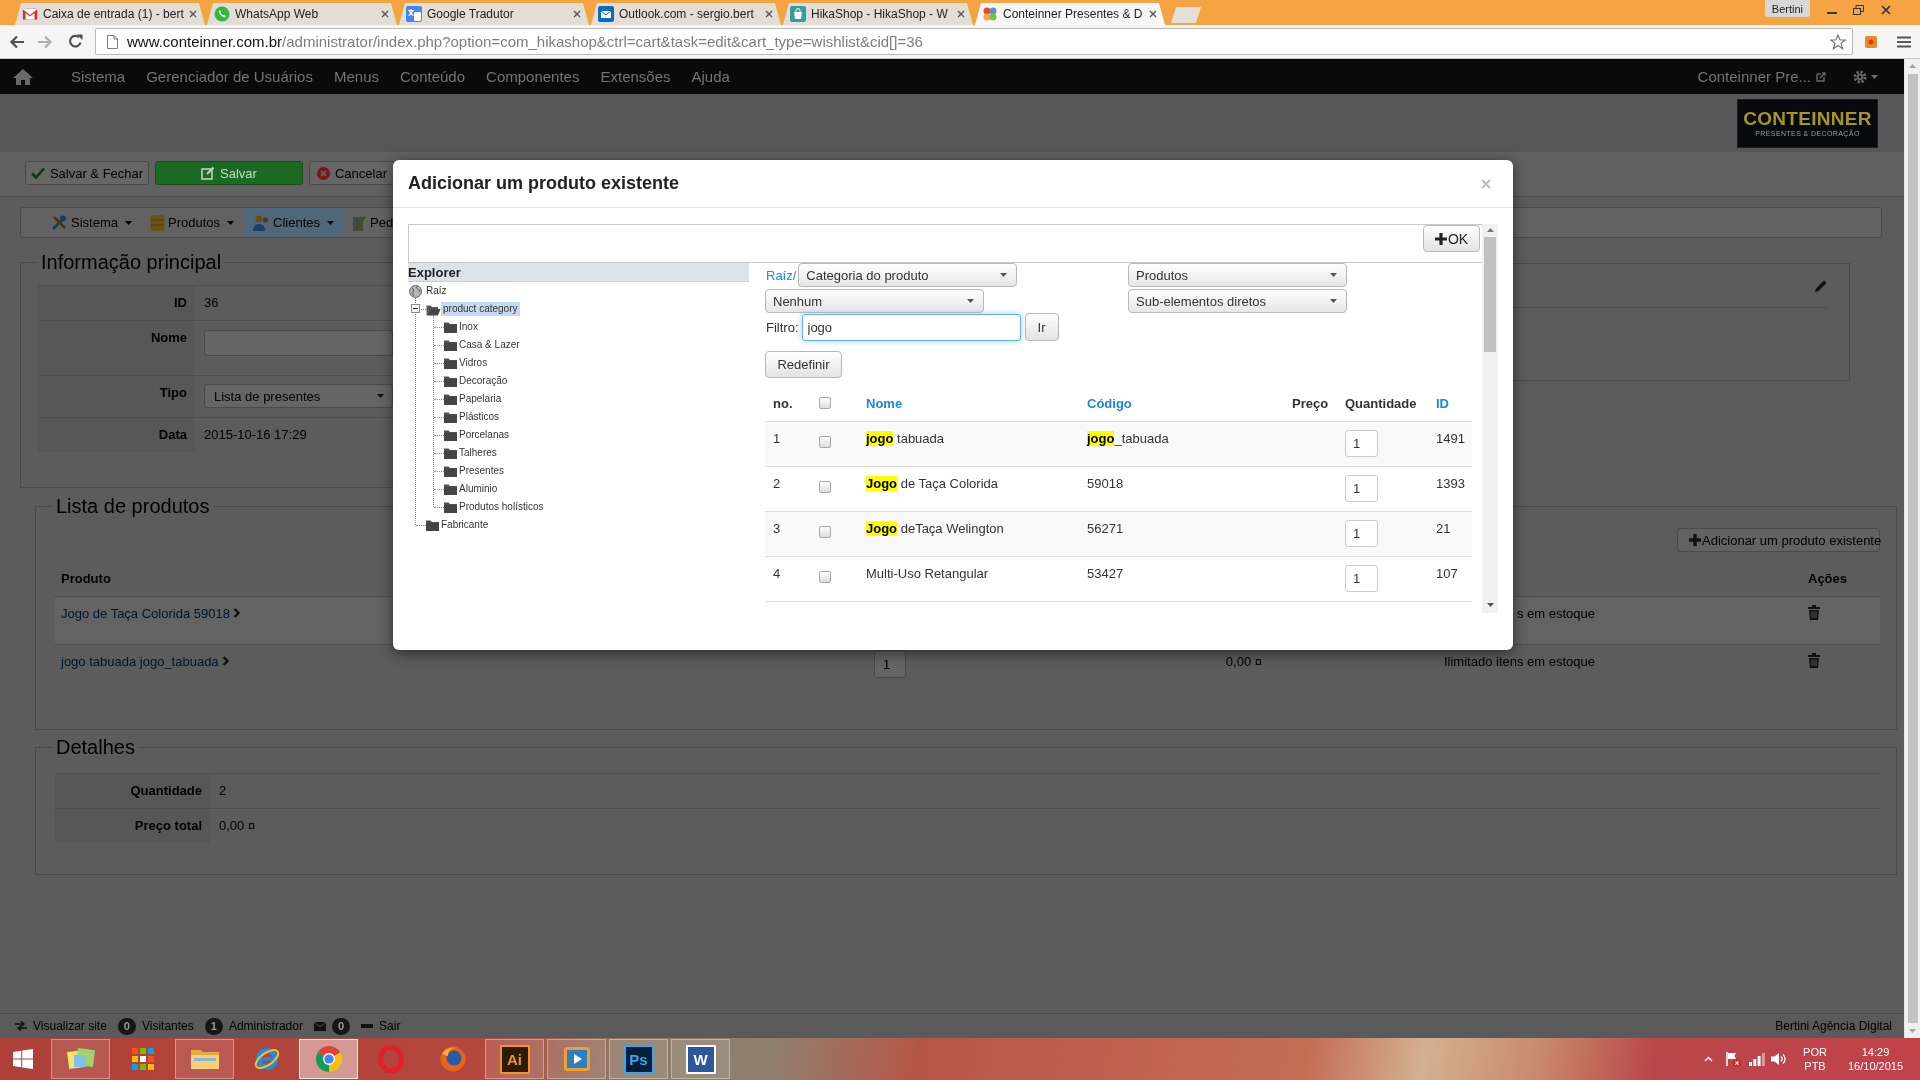  I want to click on browser-tab: Google Tradutor, so click(494, 14).